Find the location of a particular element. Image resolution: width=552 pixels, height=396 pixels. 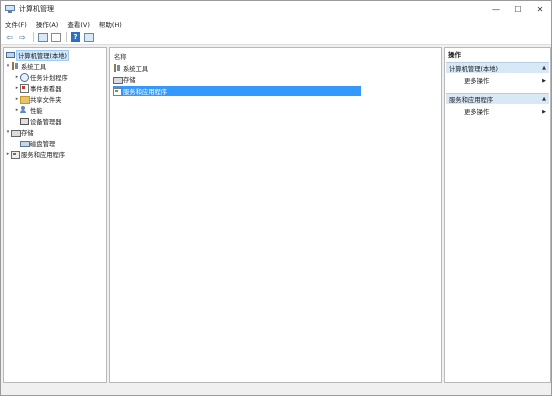

list-item-system-tools: 系统工具 is located at coordinates (130, 68).